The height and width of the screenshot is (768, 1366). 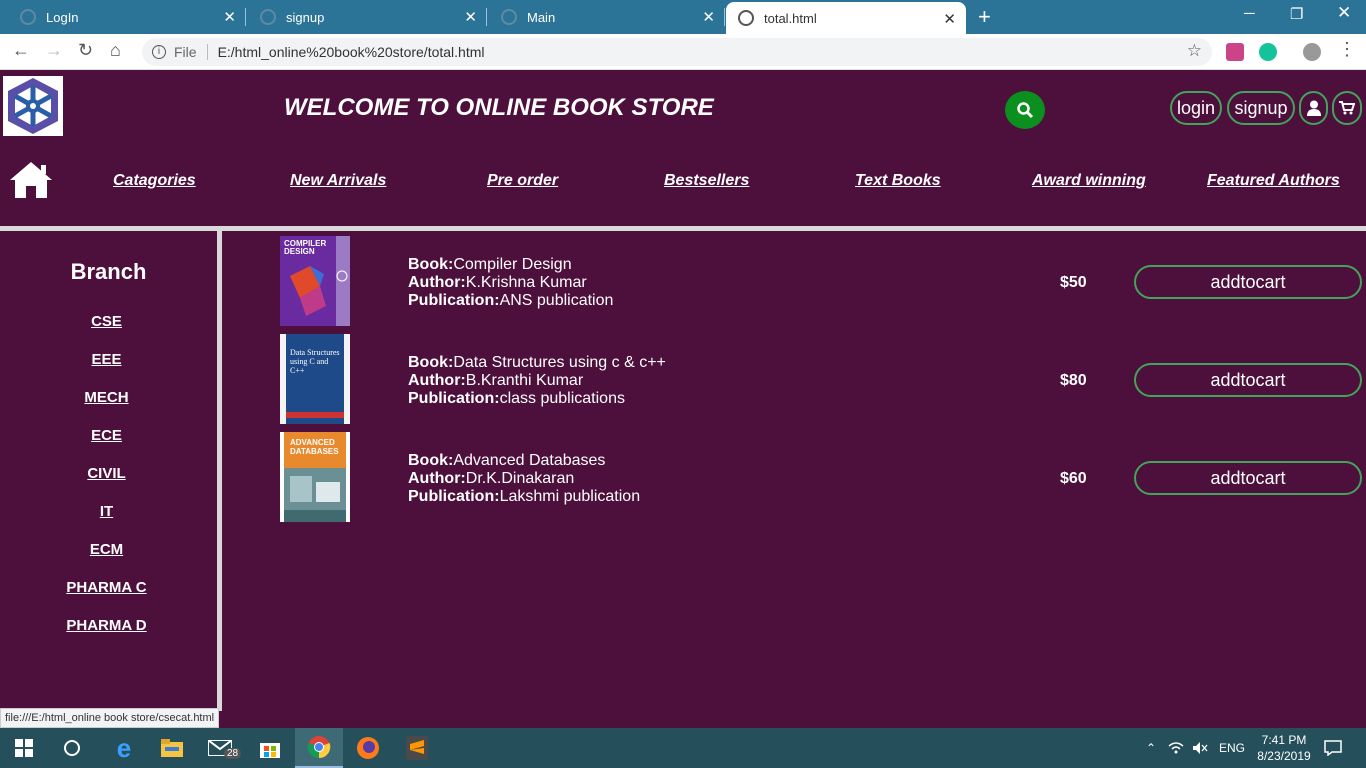 I want to click on nav-featured-authors: Featured Authors, so click(x=1273, y=181).